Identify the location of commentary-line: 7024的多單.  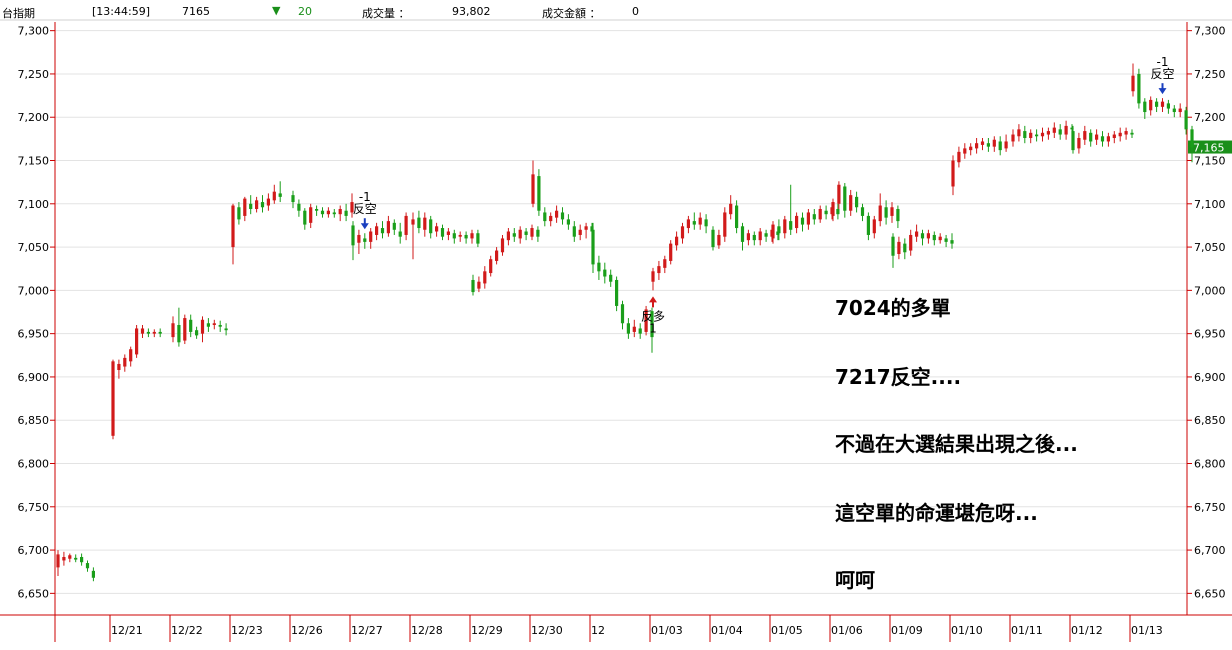
(893, 308).